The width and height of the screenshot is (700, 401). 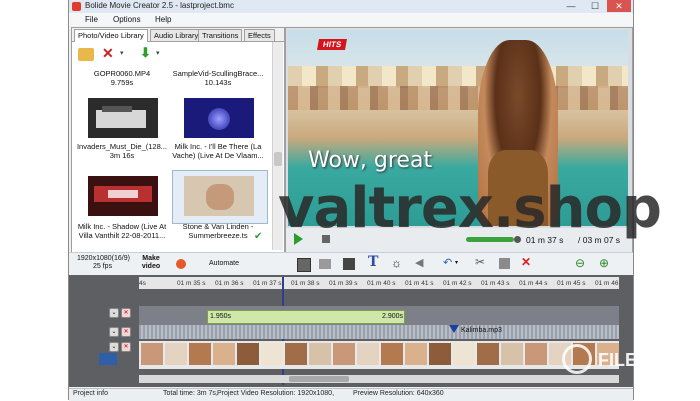 What do you see at coordinates (163, 19) in the screenshot?
I see `menu-help: Help` at bounding box center [163, 19].